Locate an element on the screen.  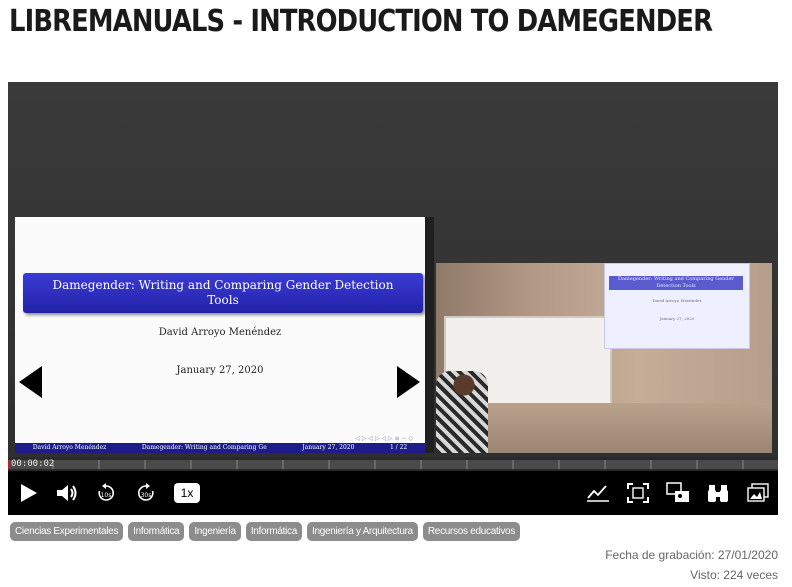
view-count: Visto: 224 veces is located at coordinates (734, 575).